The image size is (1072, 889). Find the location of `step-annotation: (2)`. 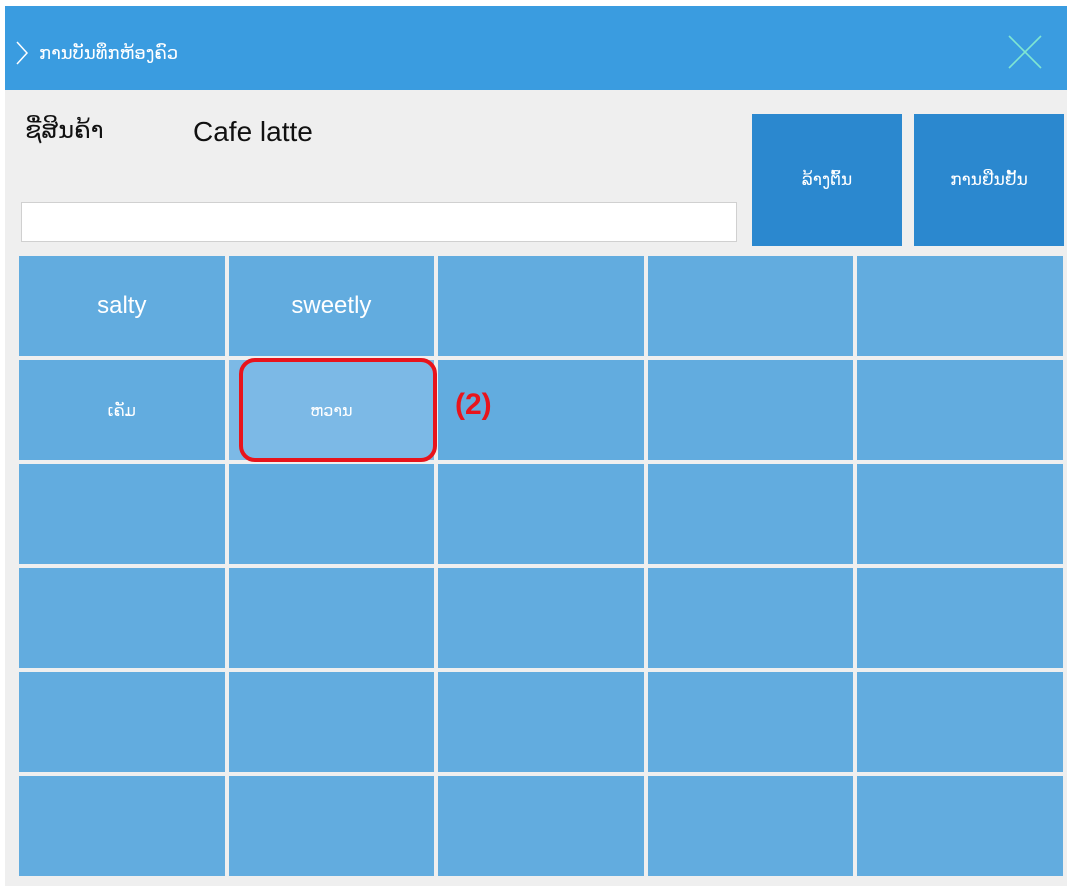

step-annotation: (2) is located at coordinates (473, 404).